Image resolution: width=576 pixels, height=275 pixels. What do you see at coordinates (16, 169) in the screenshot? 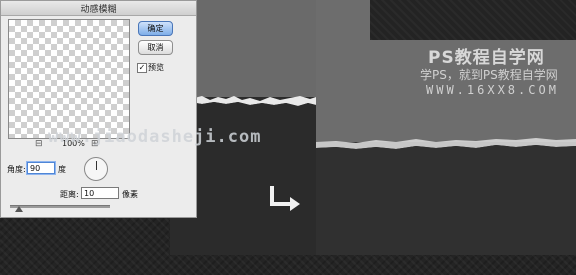
I see `angle-label: 角度:` at bounding box center [16, 169].